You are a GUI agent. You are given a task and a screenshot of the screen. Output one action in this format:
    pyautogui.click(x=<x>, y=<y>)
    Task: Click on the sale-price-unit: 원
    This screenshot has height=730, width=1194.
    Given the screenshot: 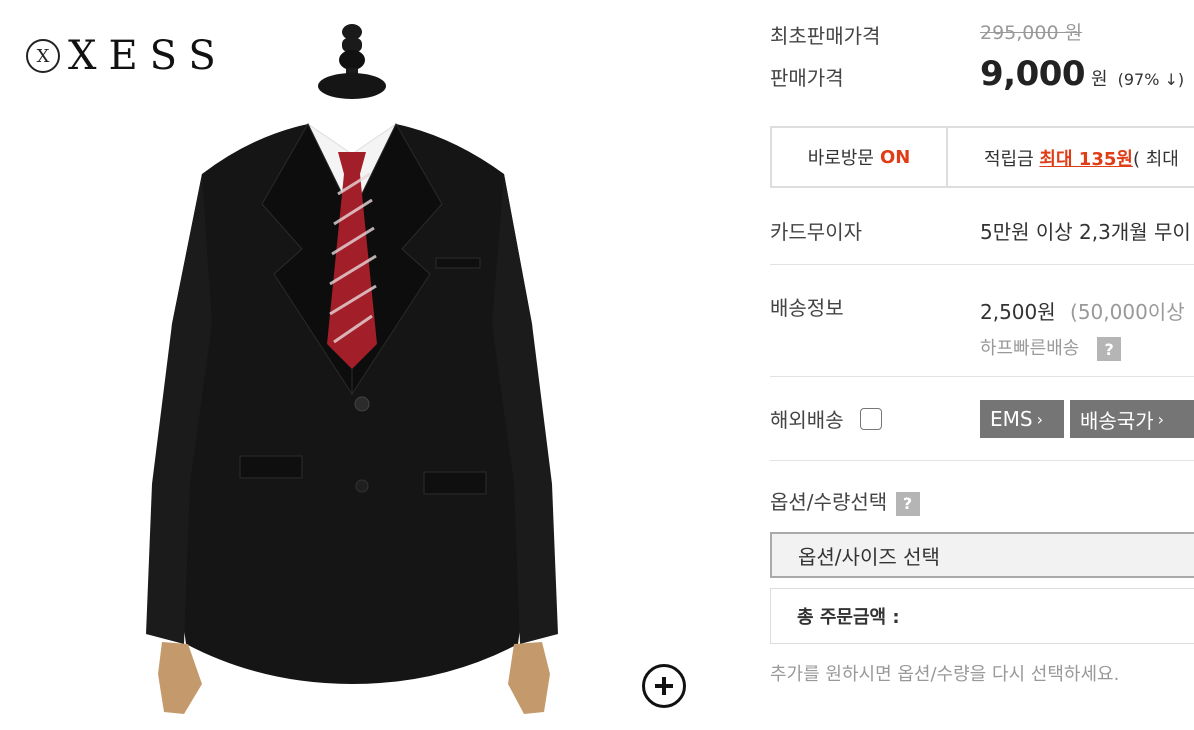 What is the action you would take?
    pyautogui.click(x=1099, y=79)
    